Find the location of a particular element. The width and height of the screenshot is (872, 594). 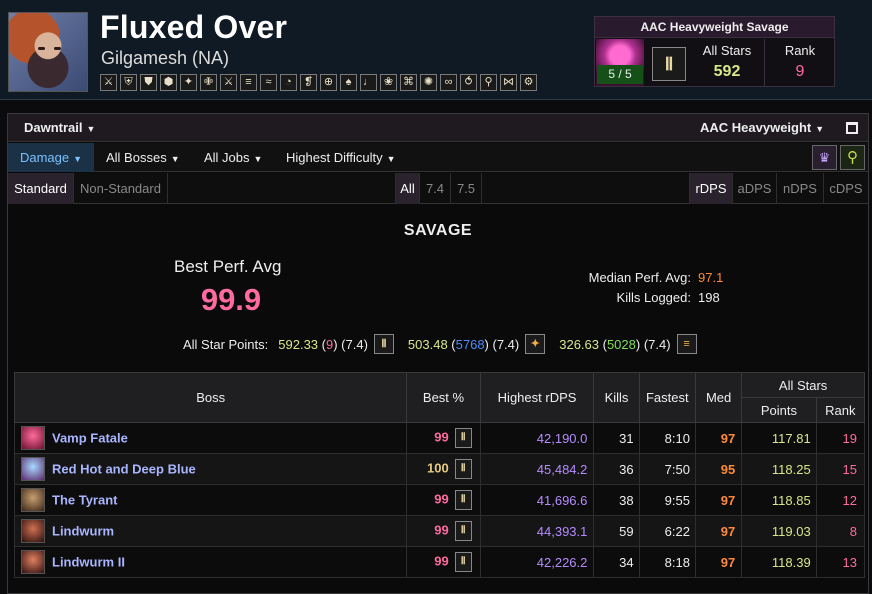

table-row: Lindwurm II 99 Ⅱ 42,226.2 34 8:18 97 118.39 13 is located at coordinates (439, 562).